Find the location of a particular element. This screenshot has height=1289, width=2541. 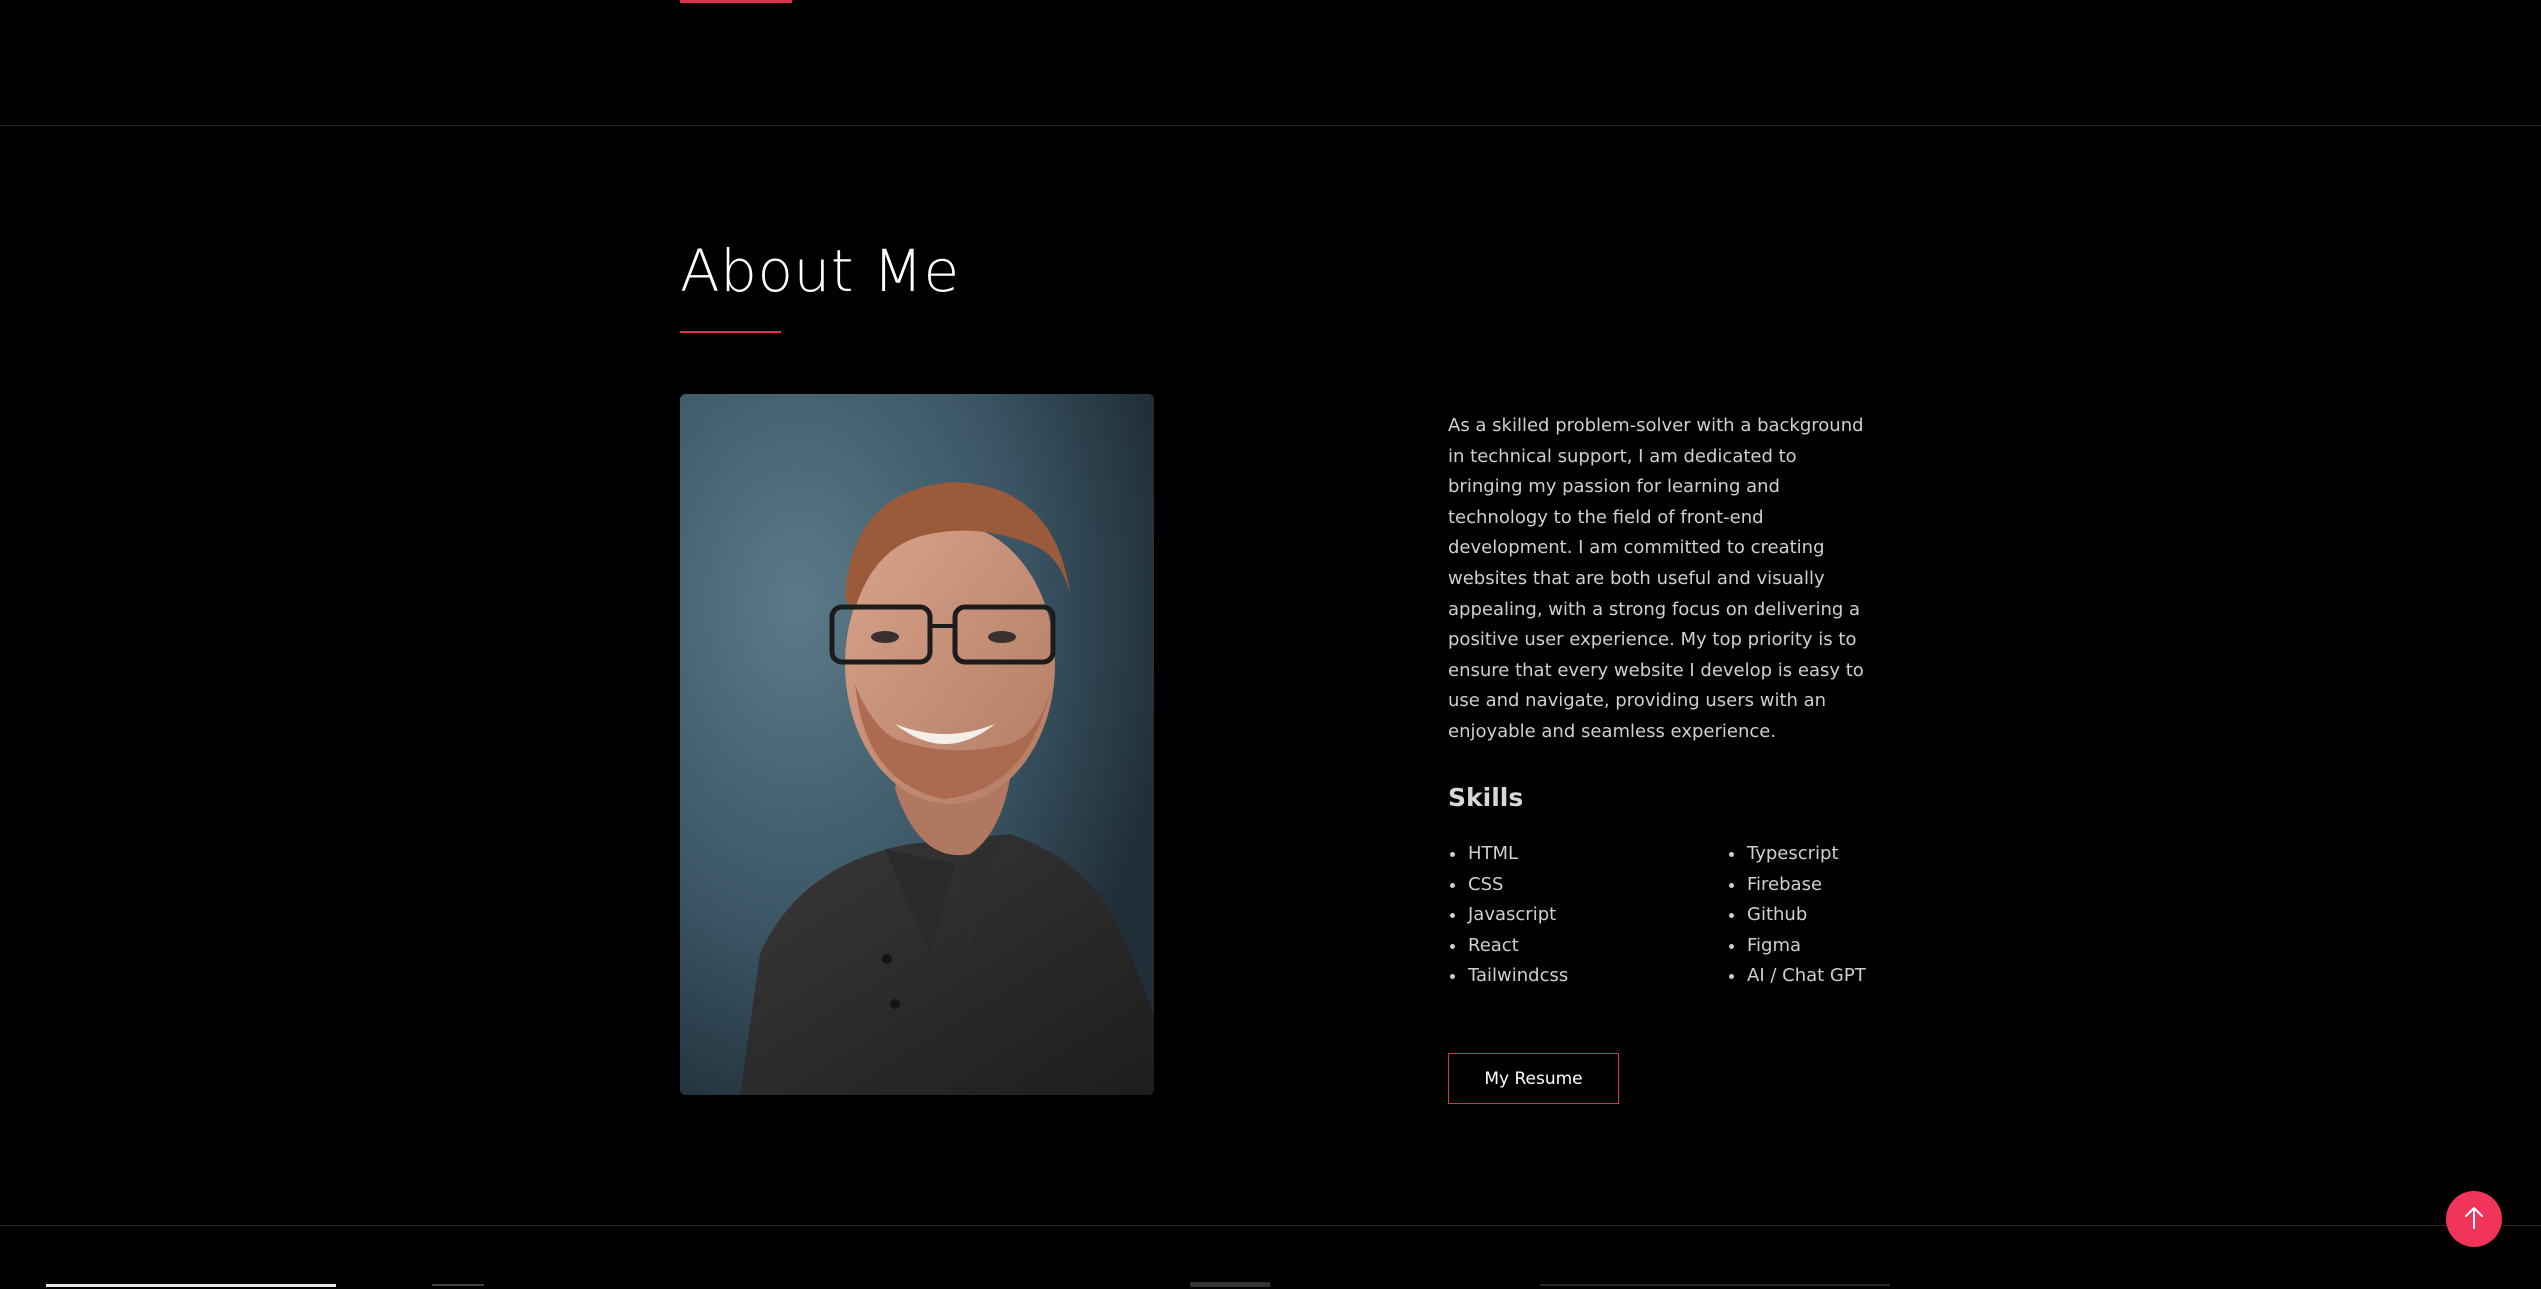

previous-section-underline is located at coordinates (736, 1).